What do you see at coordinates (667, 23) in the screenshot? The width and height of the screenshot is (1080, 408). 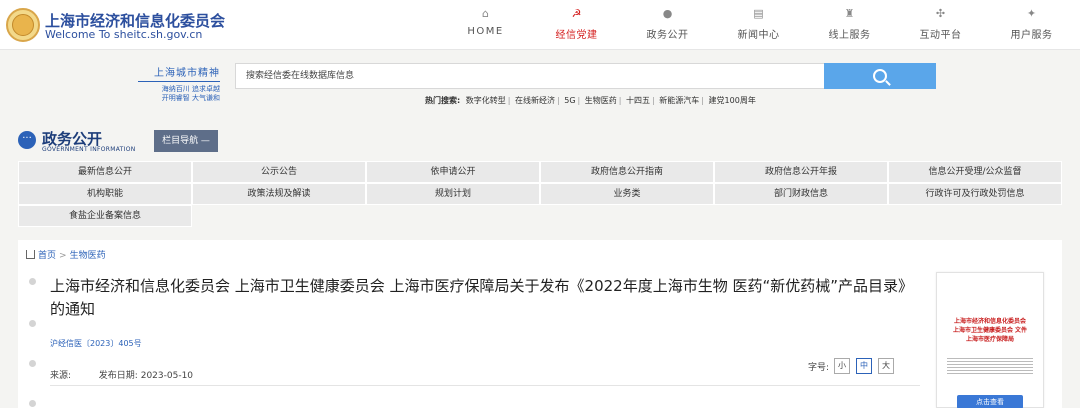 I see `nav-government-affairs: ● 政务公开` at bounding box center [667, 23].